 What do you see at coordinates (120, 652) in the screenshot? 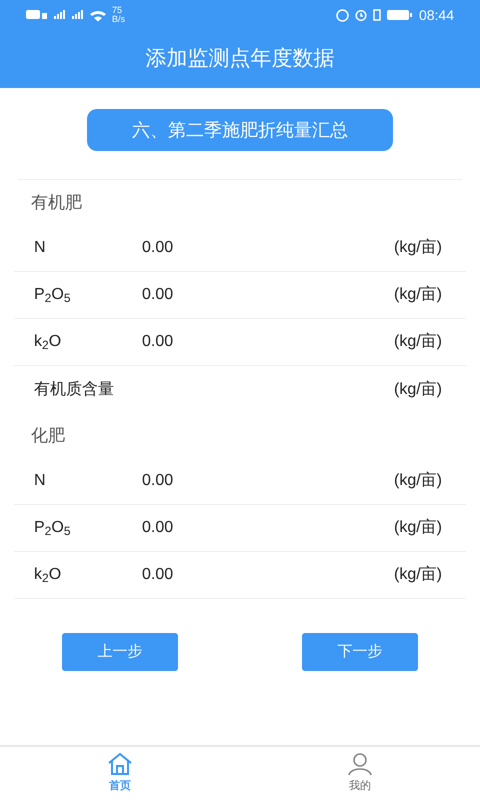
I see `previous-button: 上一步` at bounding box center [120, 652].